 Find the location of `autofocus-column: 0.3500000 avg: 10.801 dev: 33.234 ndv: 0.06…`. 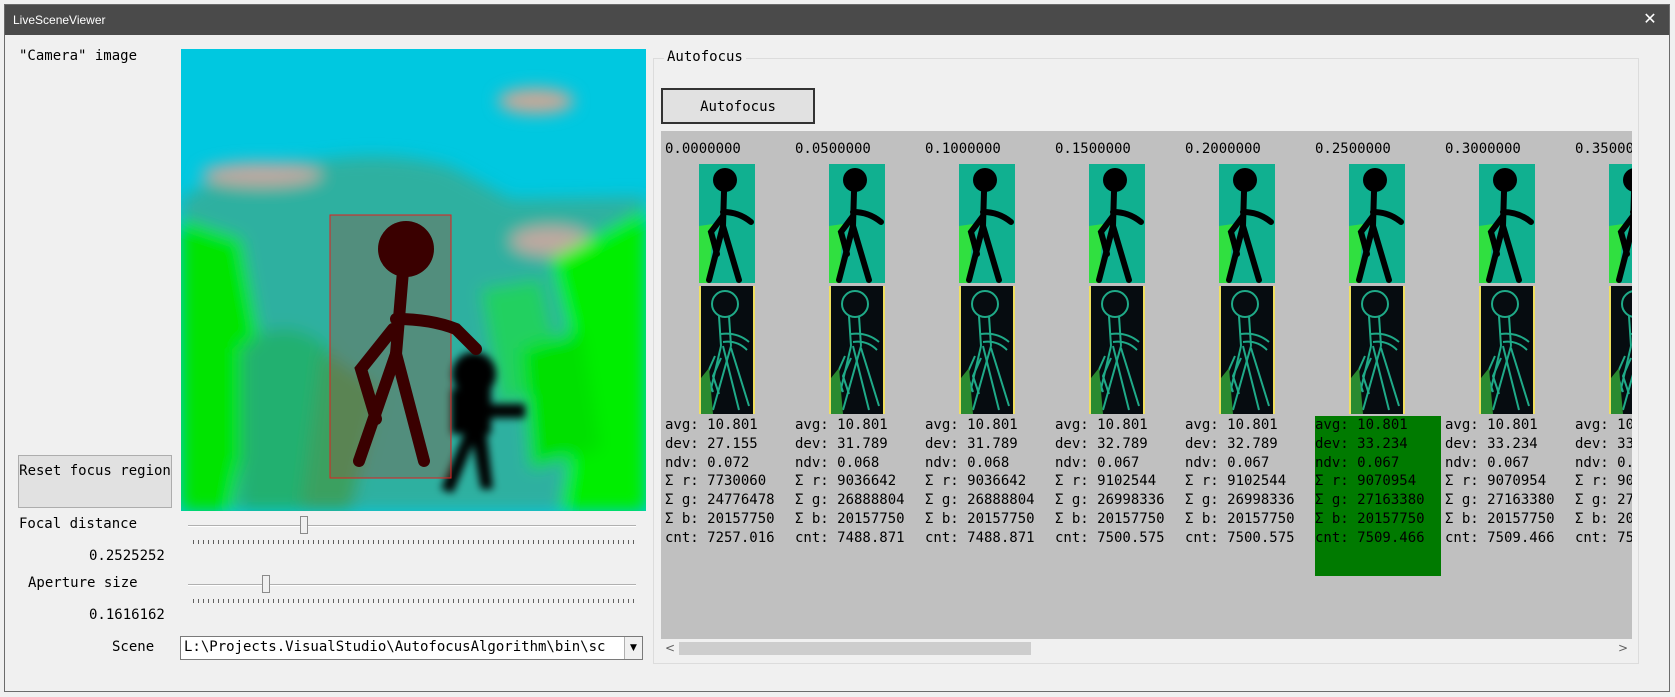

autofocus-column: 0.3500000 avg: 10.801 dev: 33.234 ndv: 0.06… is located at coordinates (1601, 356).